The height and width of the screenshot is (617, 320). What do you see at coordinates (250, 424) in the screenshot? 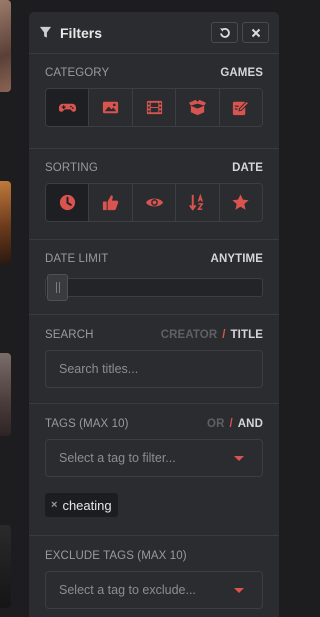
I see `tags-mode-and: AND` at bounding box center [250, 424].